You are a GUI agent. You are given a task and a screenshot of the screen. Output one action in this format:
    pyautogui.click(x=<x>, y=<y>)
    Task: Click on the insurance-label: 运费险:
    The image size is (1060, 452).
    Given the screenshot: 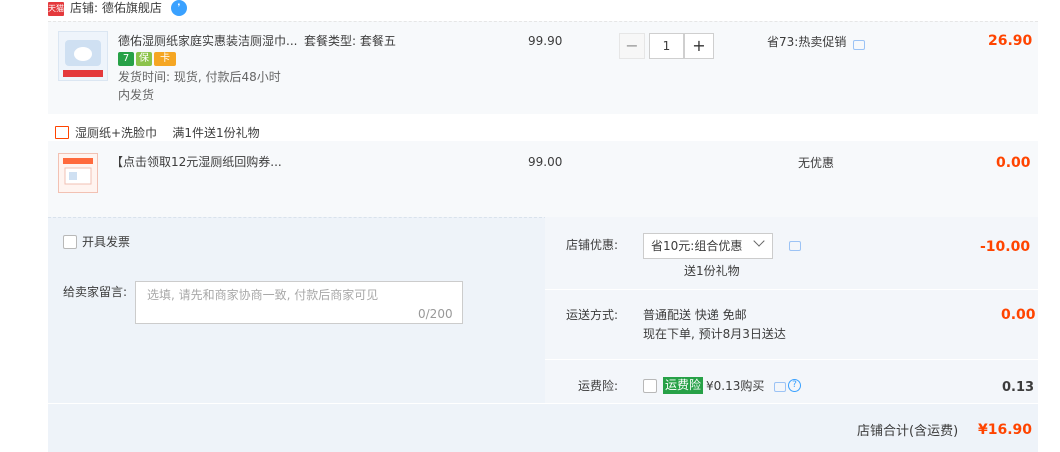 What is the action you would take?
    pyautogui.click(x=598, y=386)
    